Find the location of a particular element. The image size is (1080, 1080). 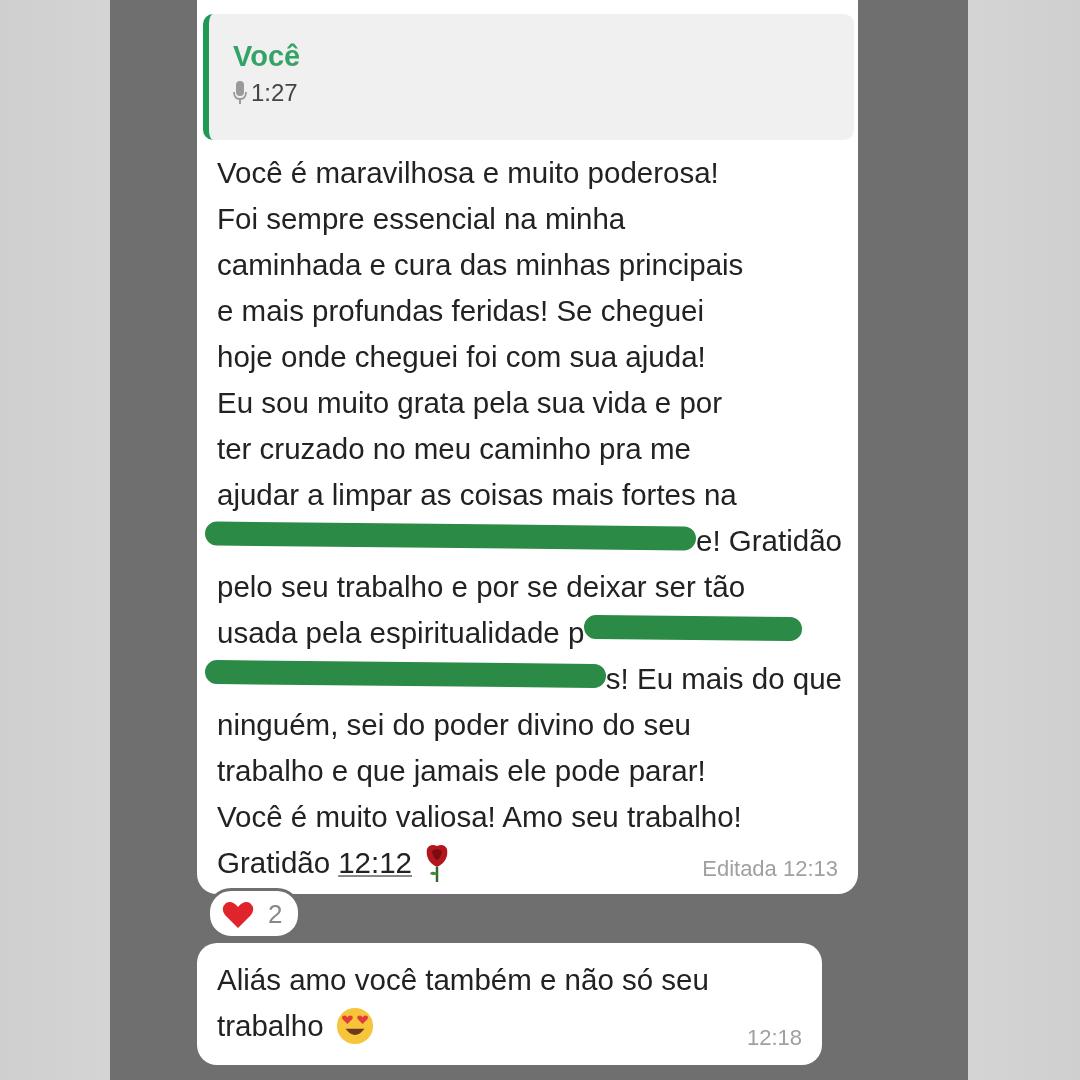

quoted-message: Você 1:27 is located at coordinates (528, 77).